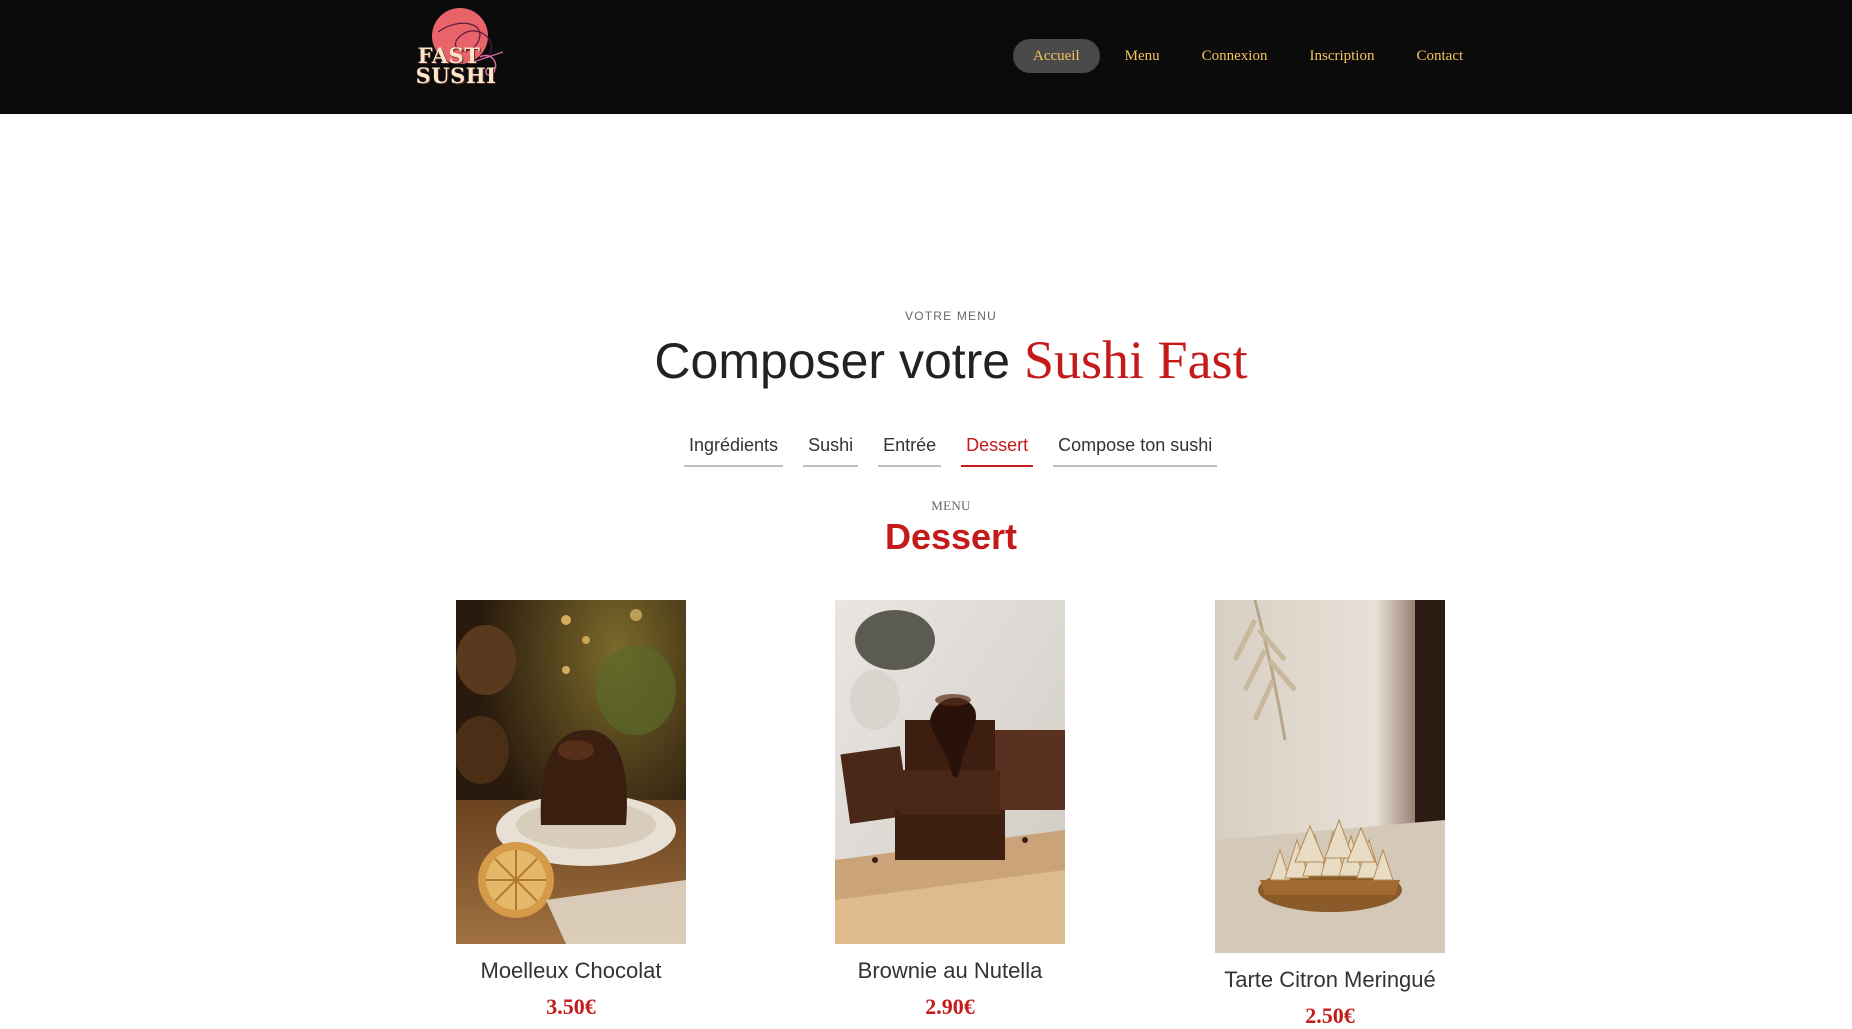  I want to click on tab-dessert: Dessert, so click(997, 449).